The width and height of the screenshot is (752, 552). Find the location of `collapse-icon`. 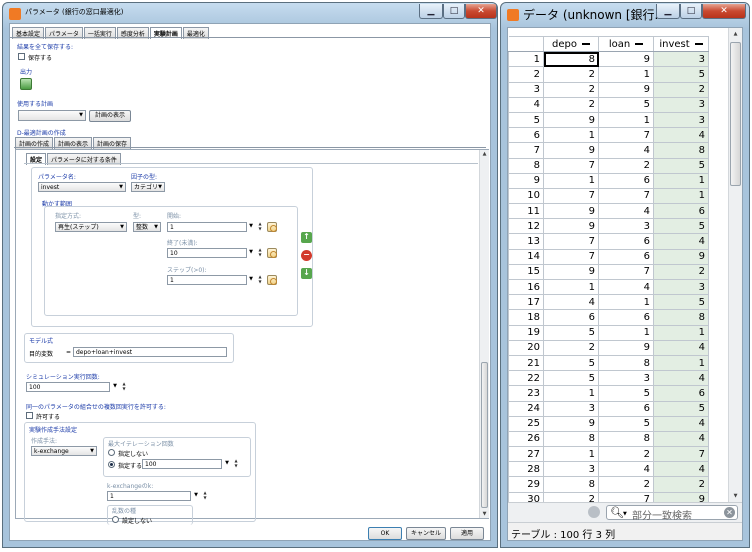

collapse-icon is located at coordinates (585, 43).